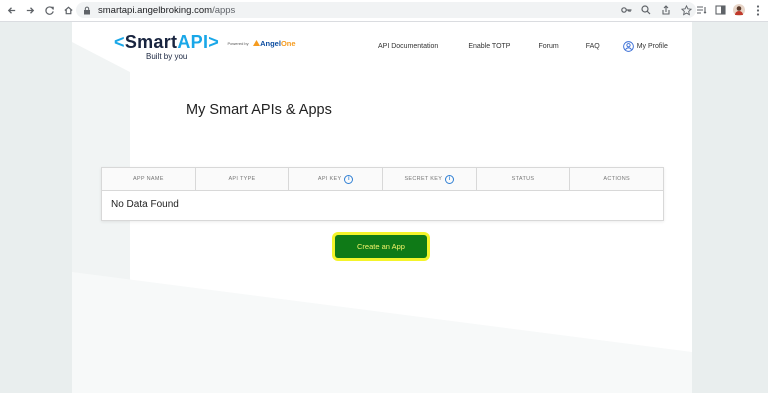 The width and height of the screenshot is (768, 393). What do you see at coordinates (274, 43) in the screenshot?
I see `angelone-logo: AngelOne` at bounding box center [274, 43].